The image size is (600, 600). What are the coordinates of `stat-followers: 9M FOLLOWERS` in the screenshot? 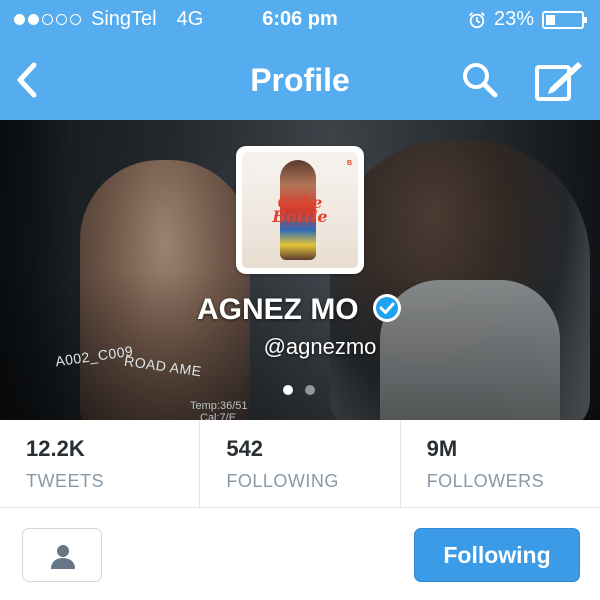 It's located at (500, 463).